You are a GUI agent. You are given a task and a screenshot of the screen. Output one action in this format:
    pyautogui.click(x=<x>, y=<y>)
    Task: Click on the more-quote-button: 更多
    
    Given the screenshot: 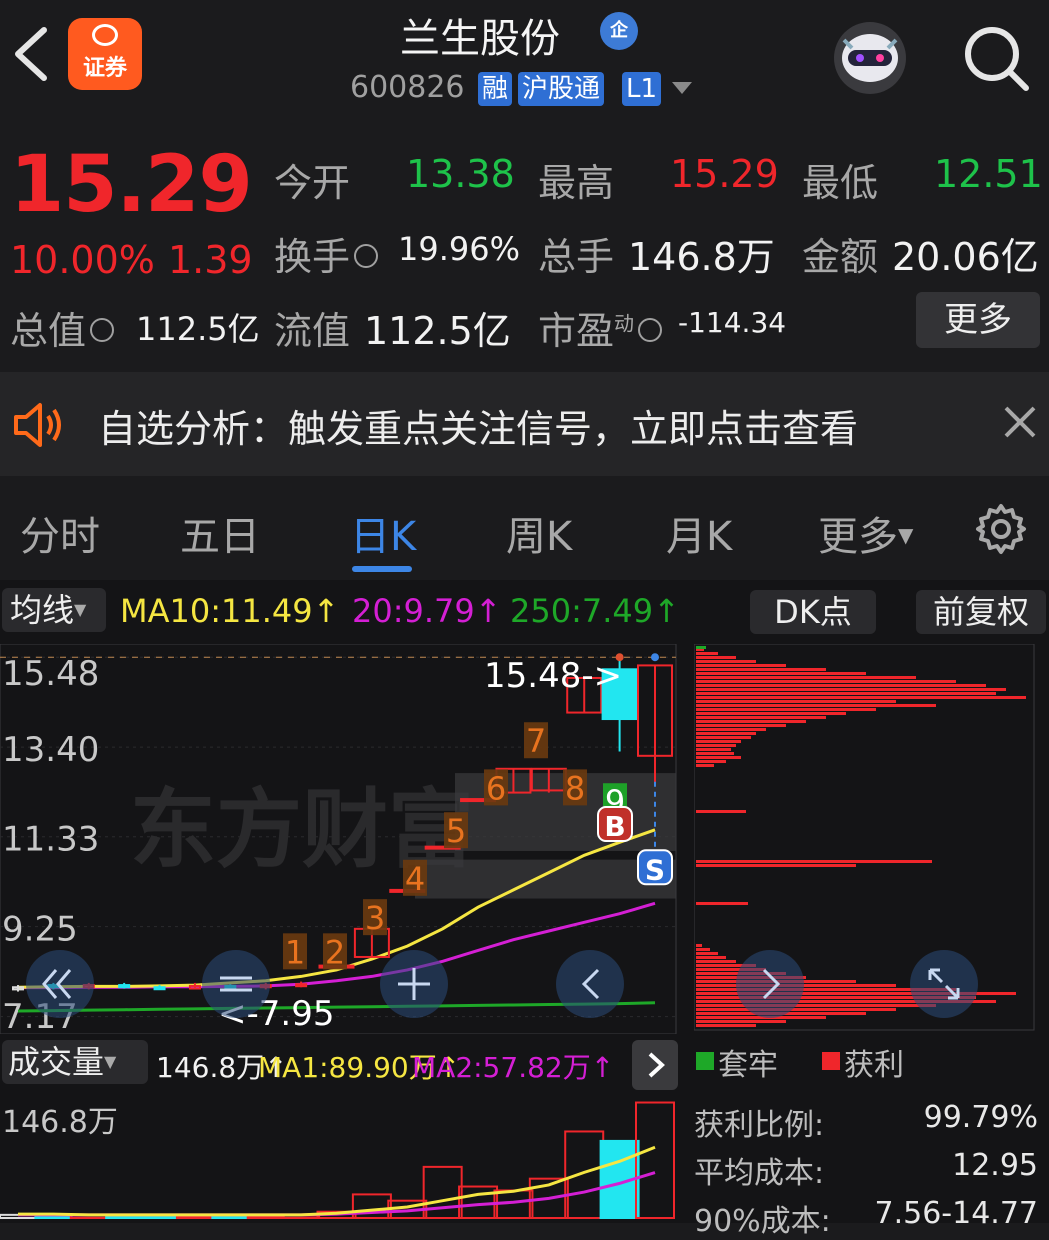 What is the action you would take?
    pyautogui.click(x=978, y=320)
    